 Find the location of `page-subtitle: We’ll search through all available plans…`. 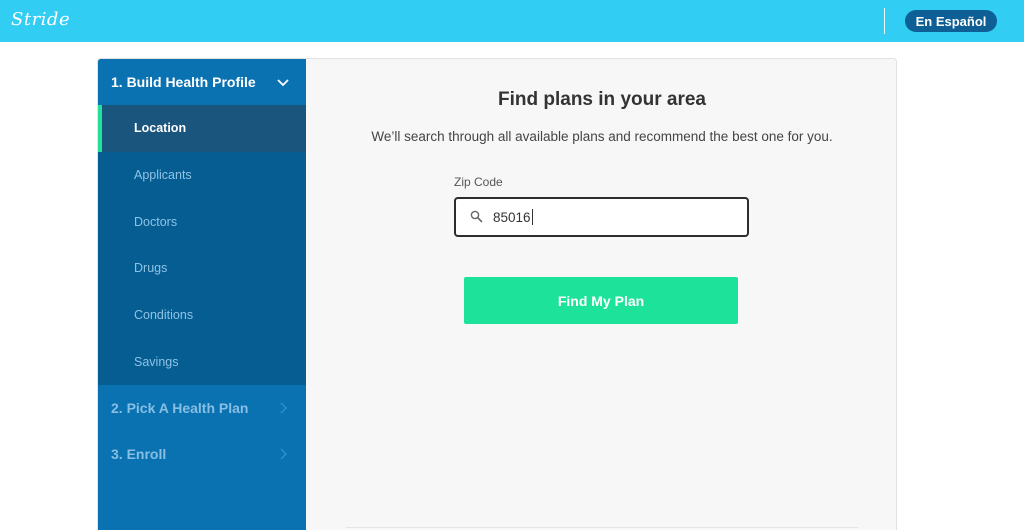

page-subtitle: We’ll search through all available plans… is located at coordinates (602, 136).